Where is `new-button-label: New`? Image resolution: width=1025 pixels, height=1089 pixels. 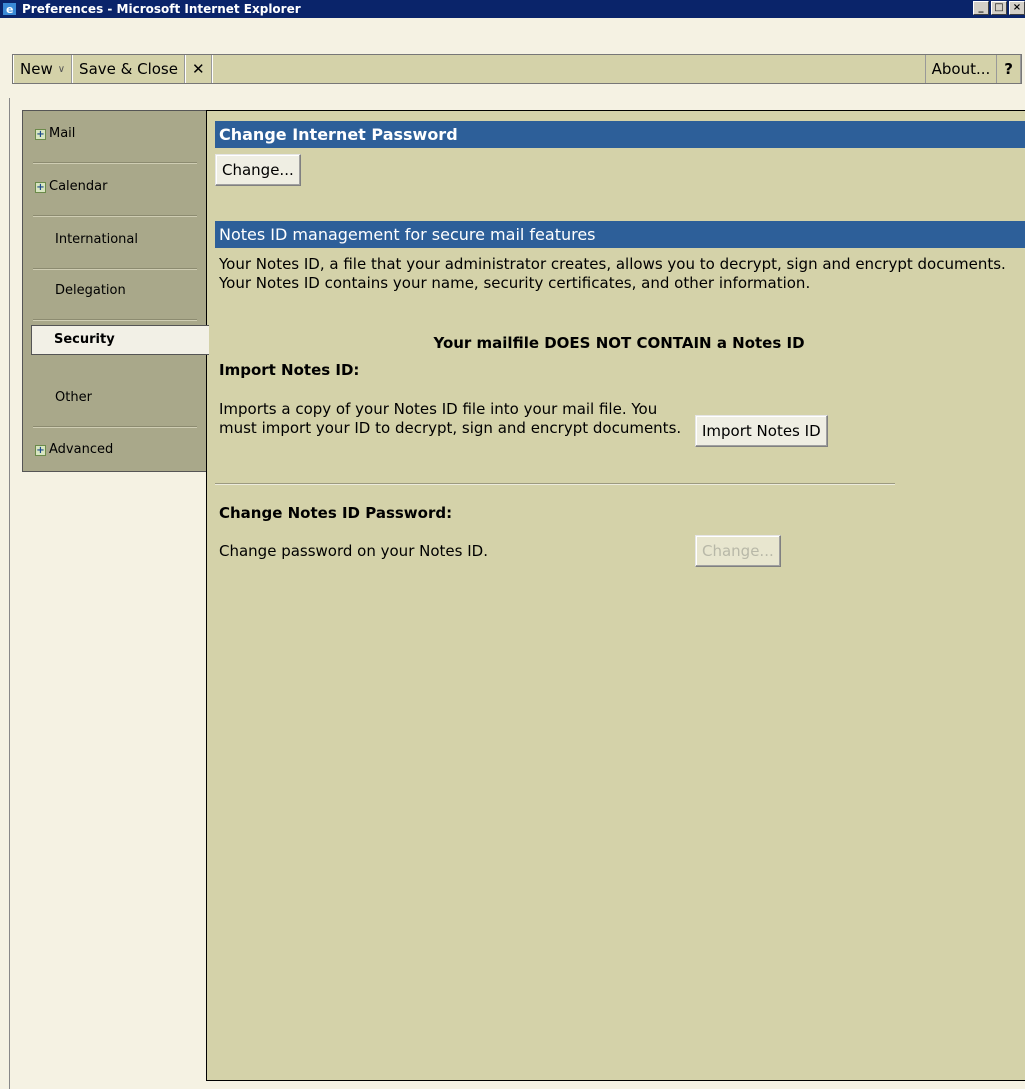
new-button-label: New is located at coordinates (36, 69).